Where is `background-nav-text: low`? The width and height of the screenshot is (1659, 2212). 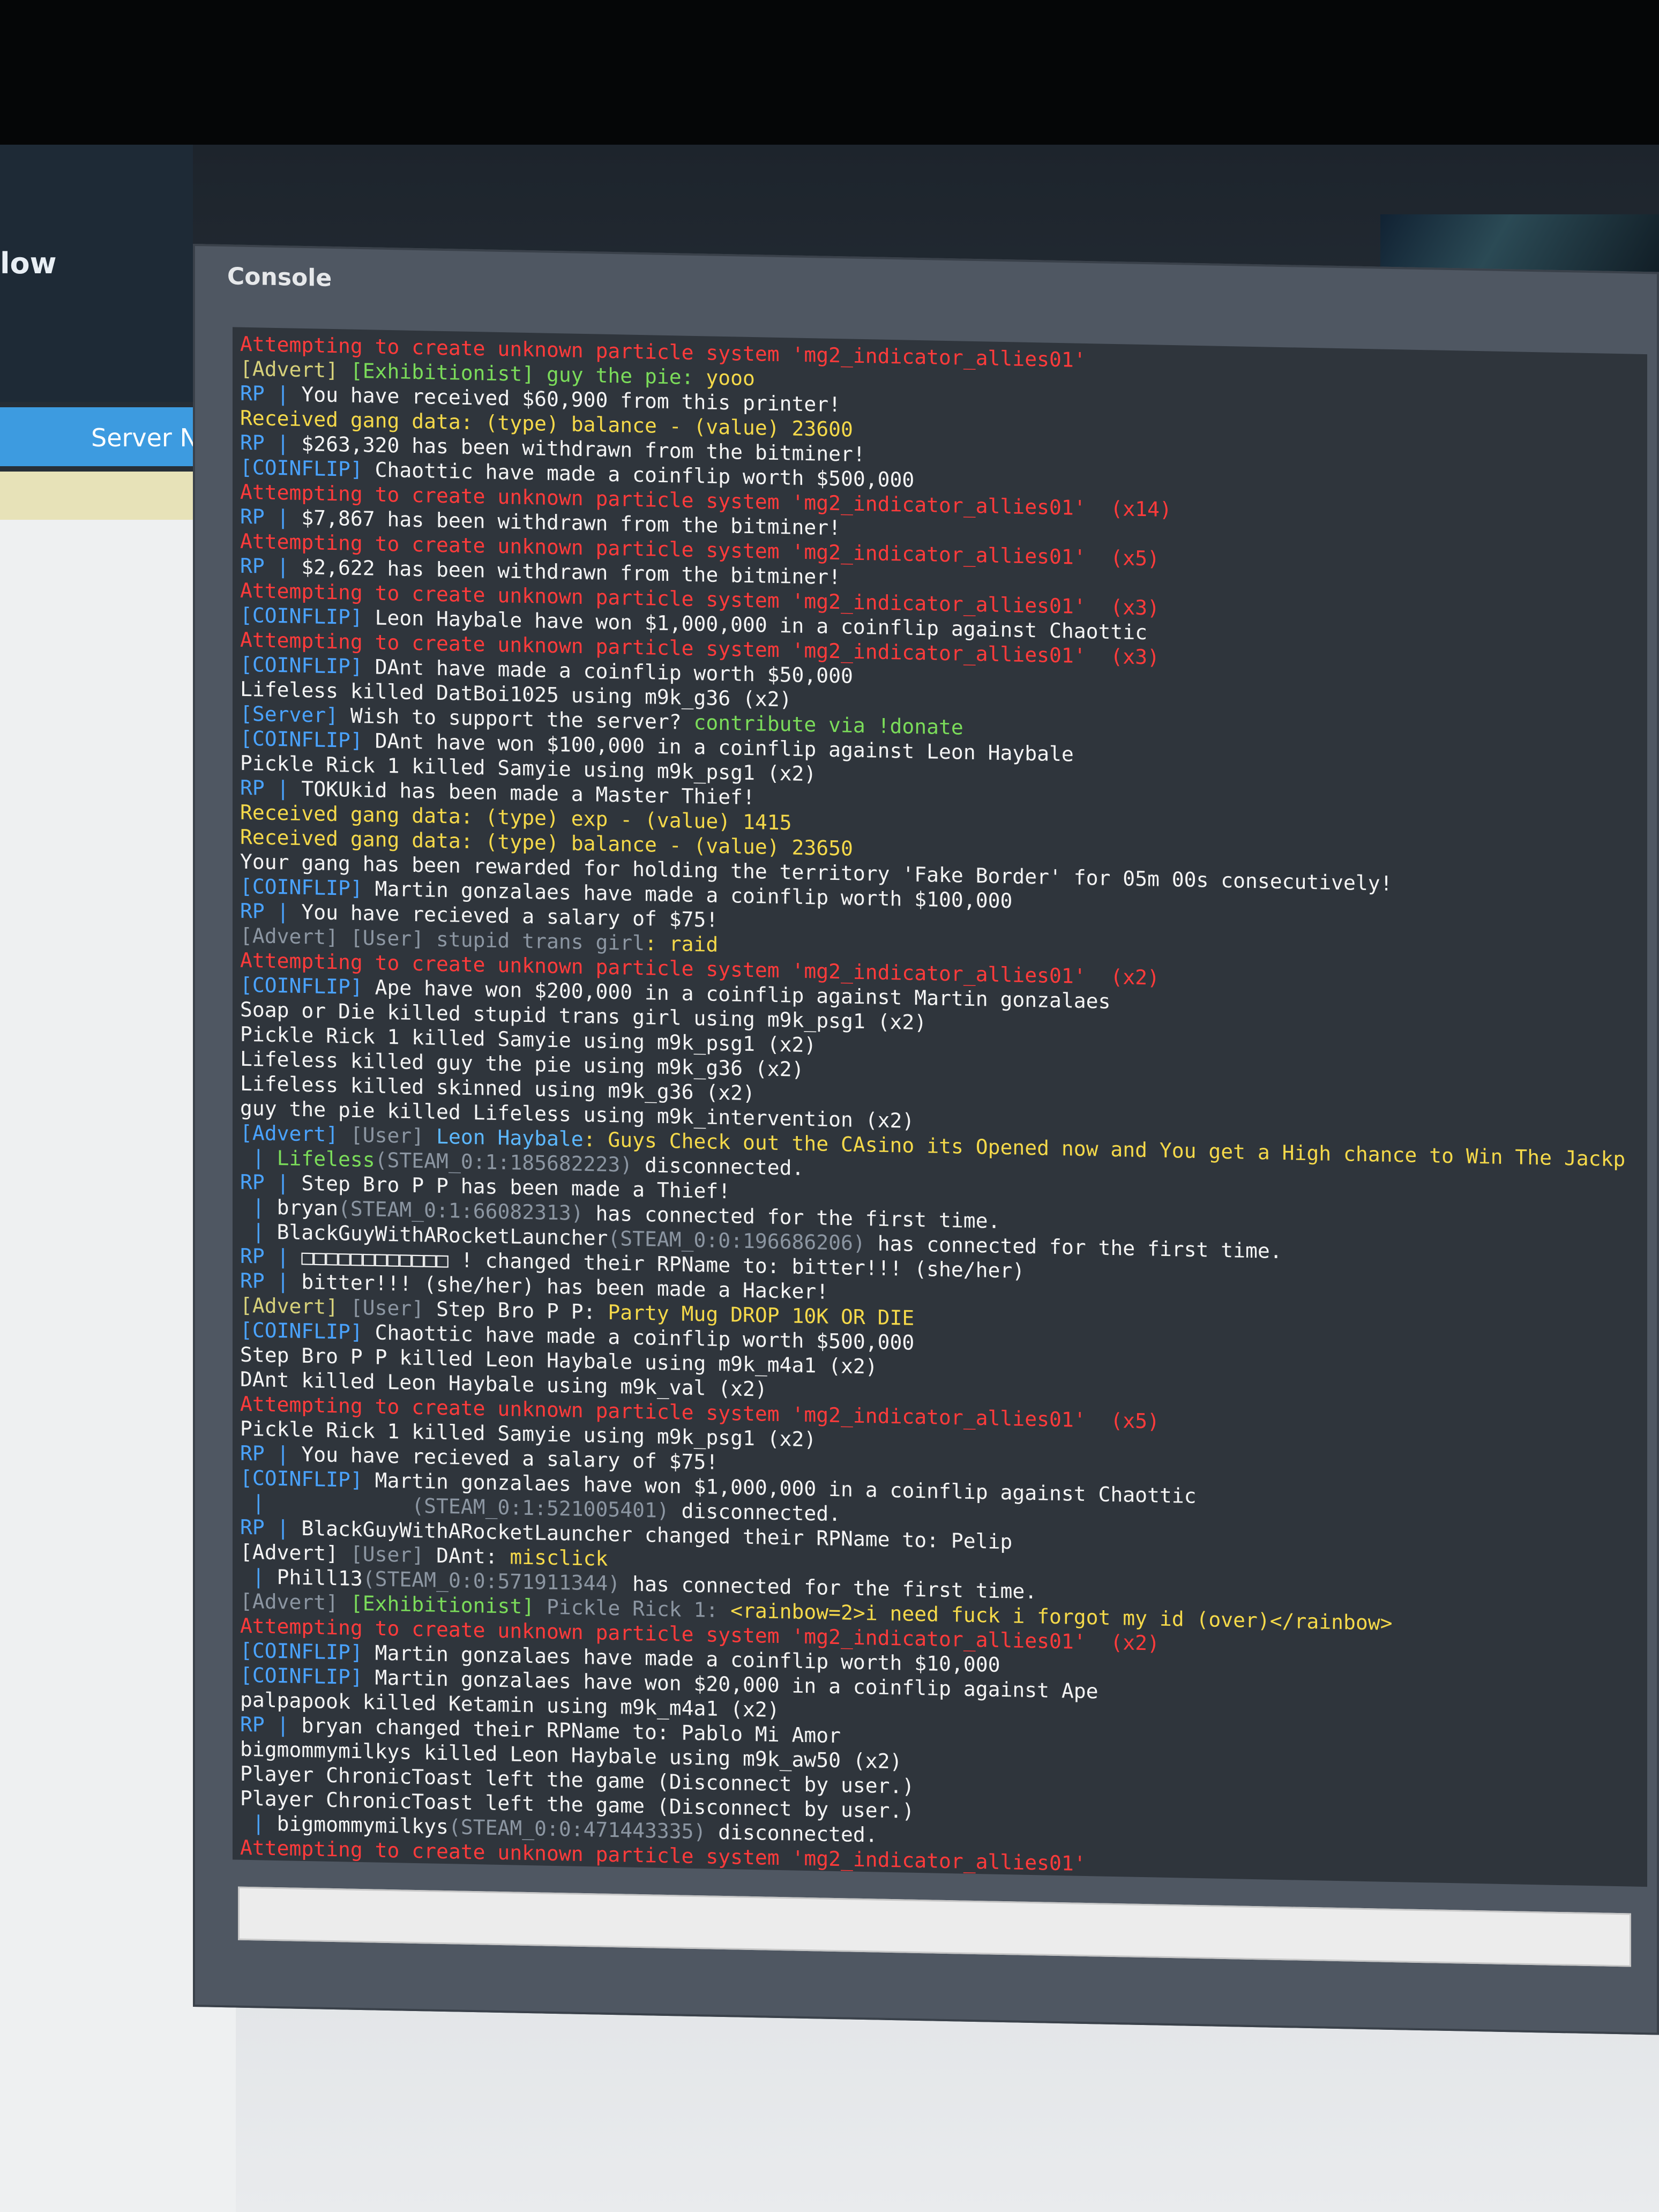 background-nav-text: low is located at coordinates (28, 263).